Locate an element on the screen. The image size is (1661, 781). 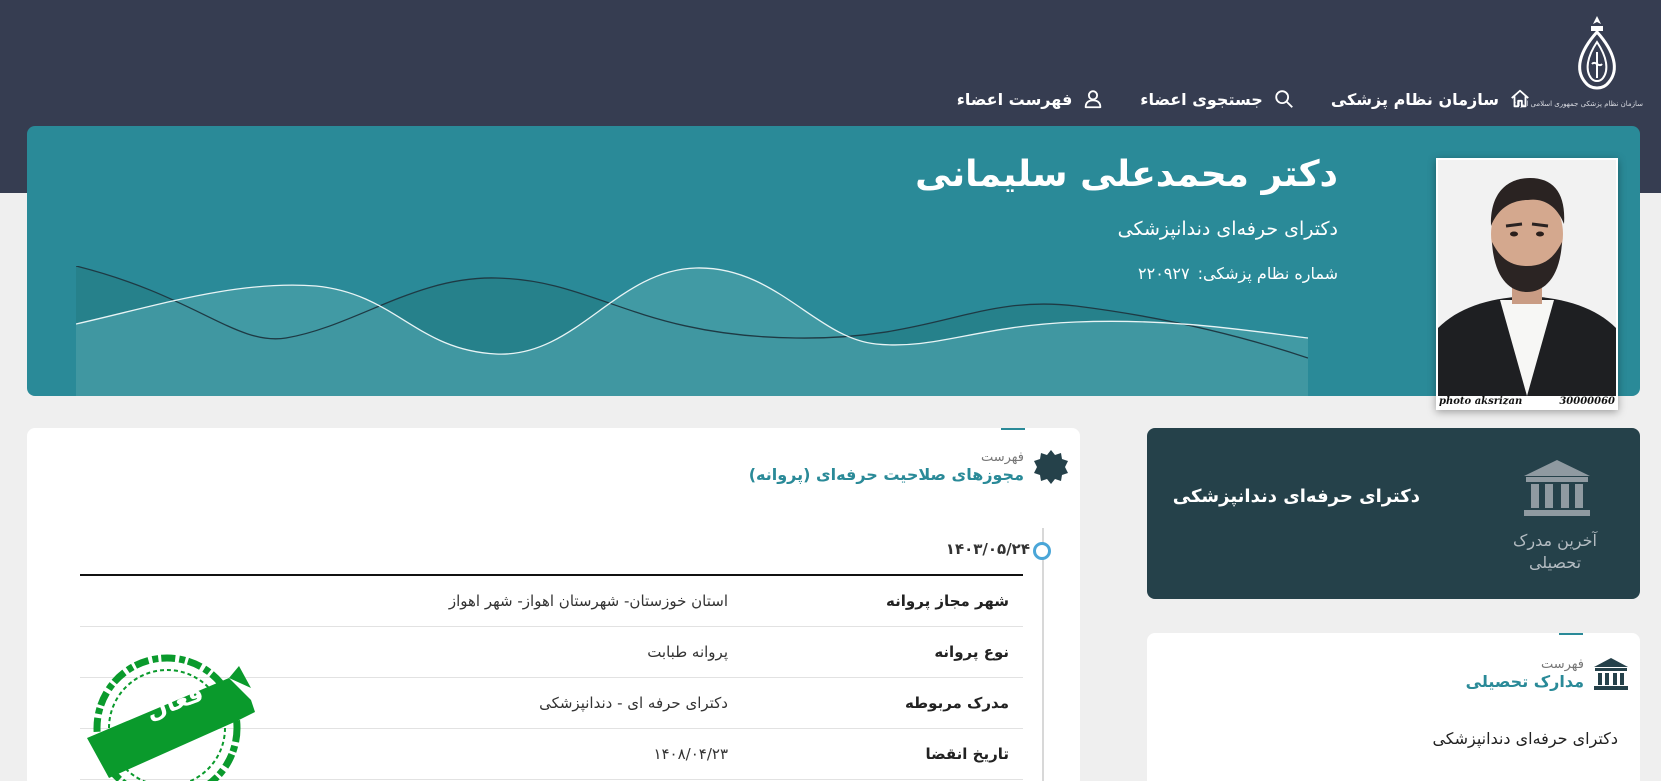
nav-item-members-list: فهرست اعضاء is located at coordinates (1031, 99).